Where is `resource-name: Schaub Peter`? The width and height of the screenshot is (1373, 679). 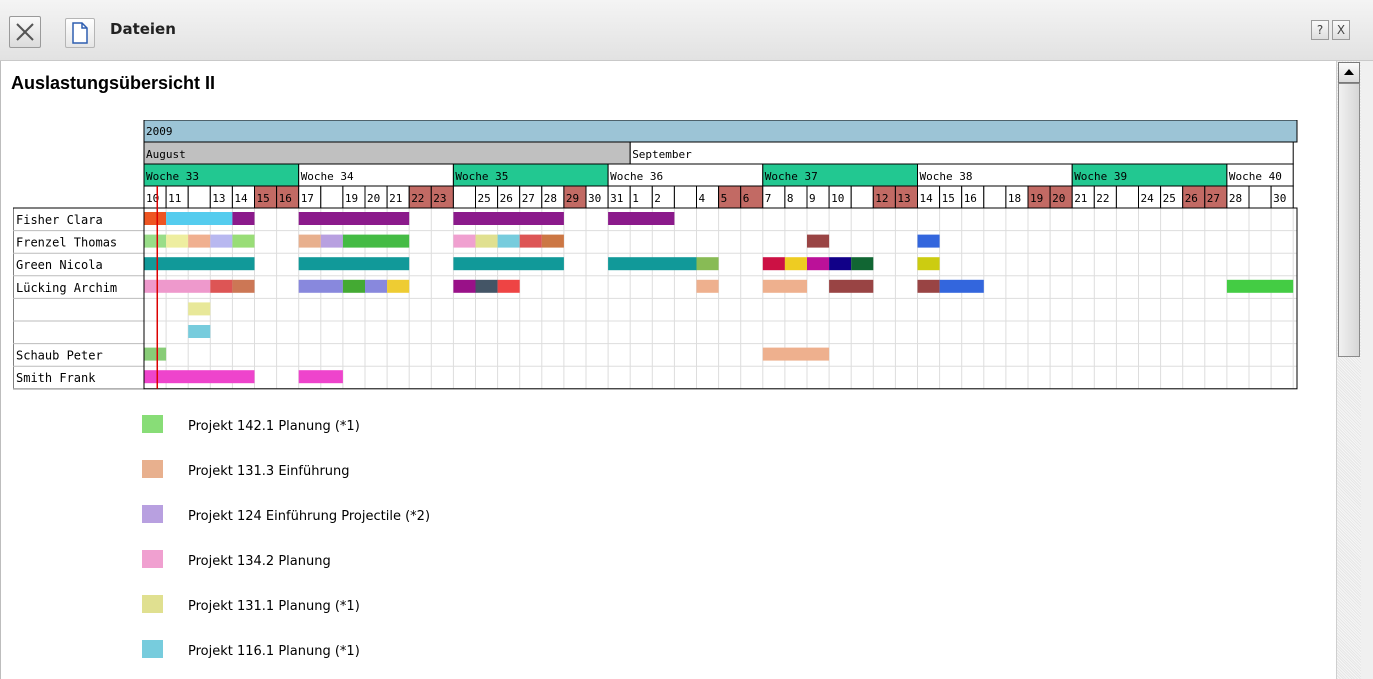
resource-name: Schaub Peter is located at coordinates (59, 356).